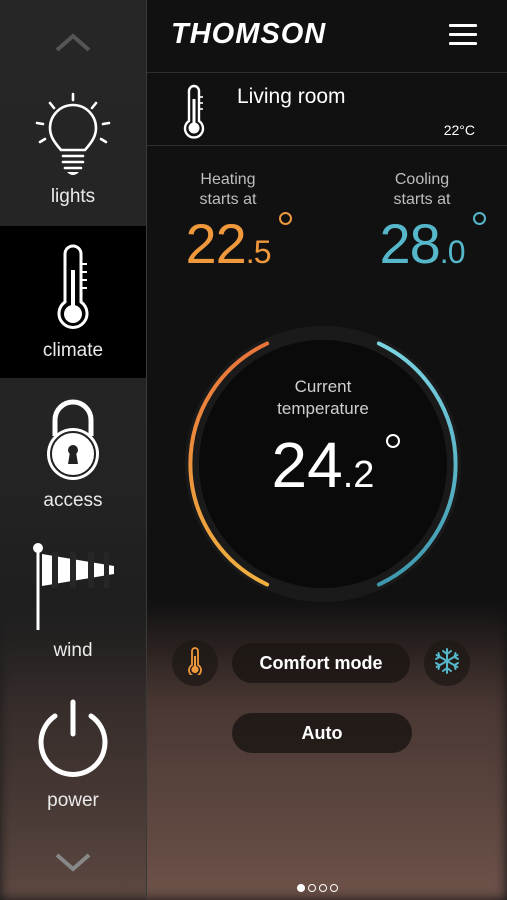 The width and height of the screenshot is (507, 900). I want to click on sidebar-item-label: access, so click(73, 500).